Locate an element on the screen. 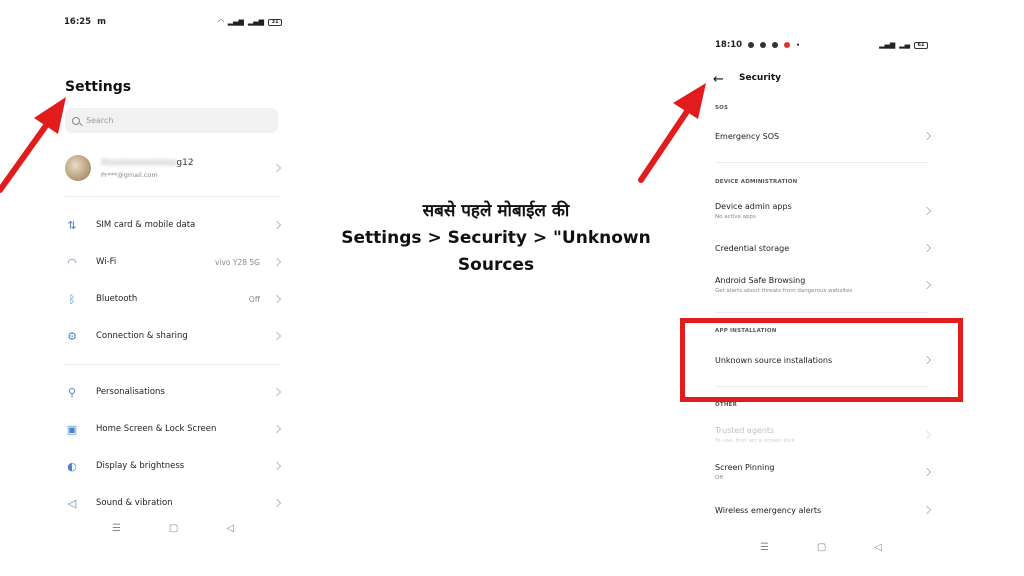 This screenshot has width=1024, height=576. arrow-to-security-back is located at coordinates (672, 133).